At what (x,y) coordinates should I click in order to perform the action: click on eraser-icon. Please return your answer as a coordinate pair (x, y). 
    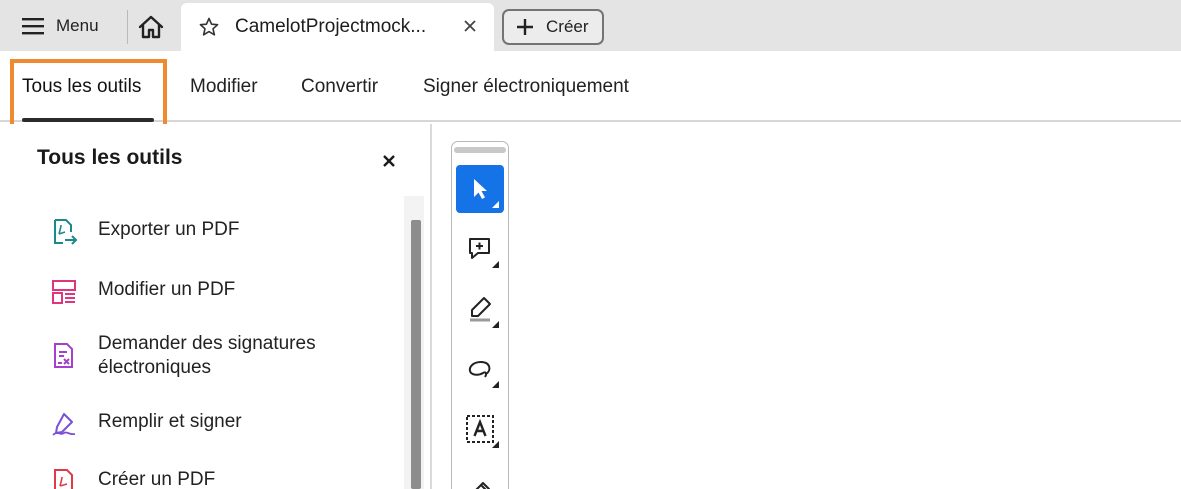
    Looking at the image, I should click on (482, 485).